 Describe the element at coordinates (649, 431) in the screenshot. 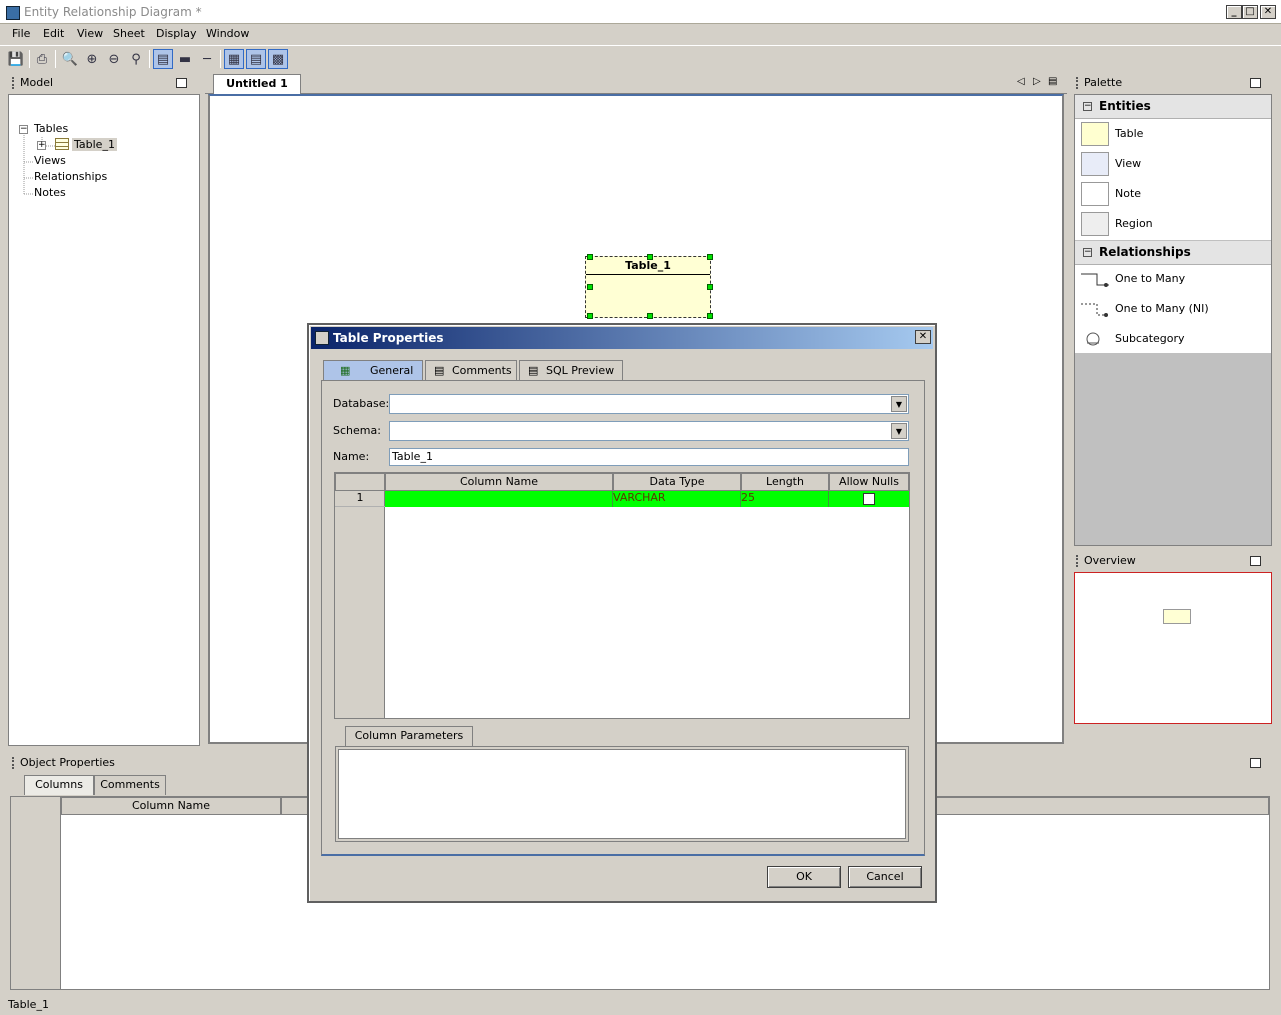

I see `schema-select: ▼` at that location.